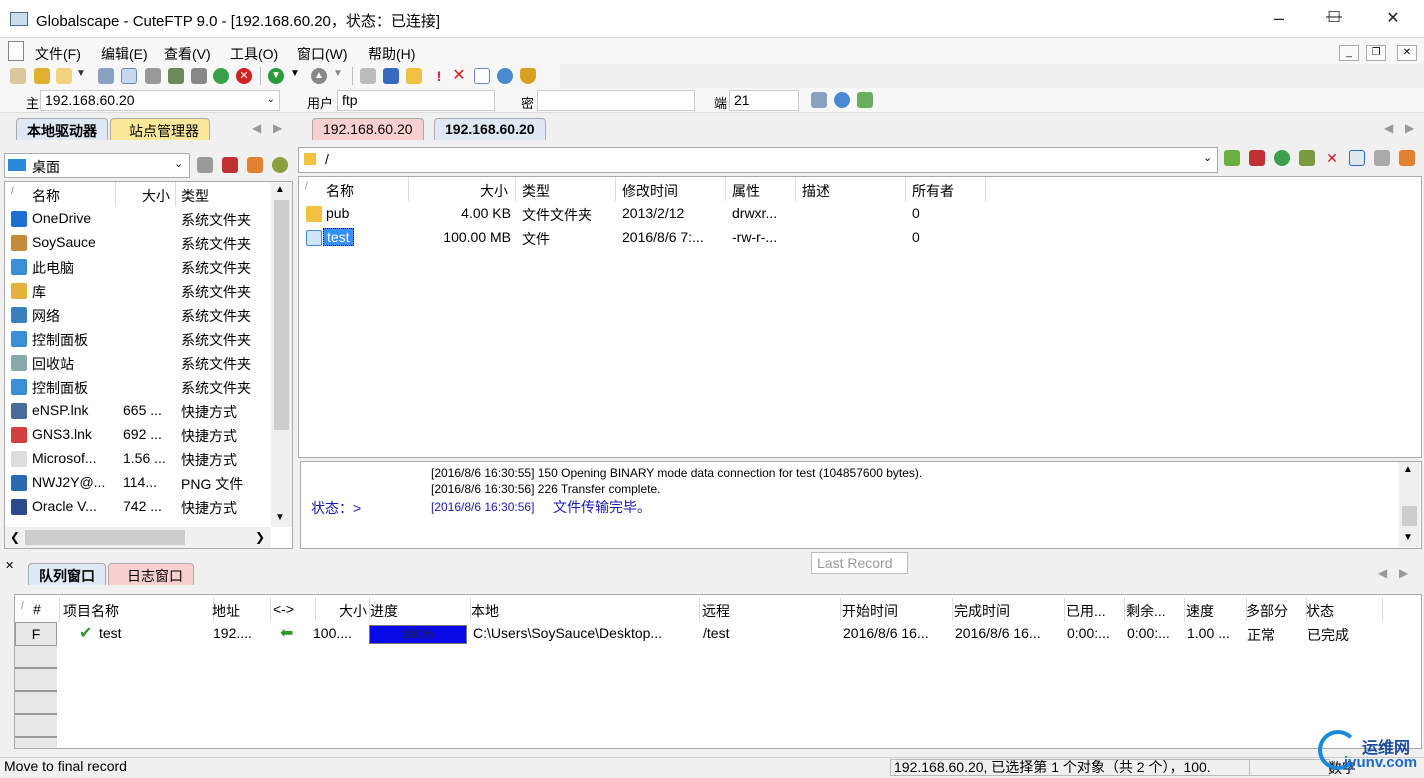 The height and width of the screenshot is (778, 1424). I want to click on edit-icon, so click(368, 76).